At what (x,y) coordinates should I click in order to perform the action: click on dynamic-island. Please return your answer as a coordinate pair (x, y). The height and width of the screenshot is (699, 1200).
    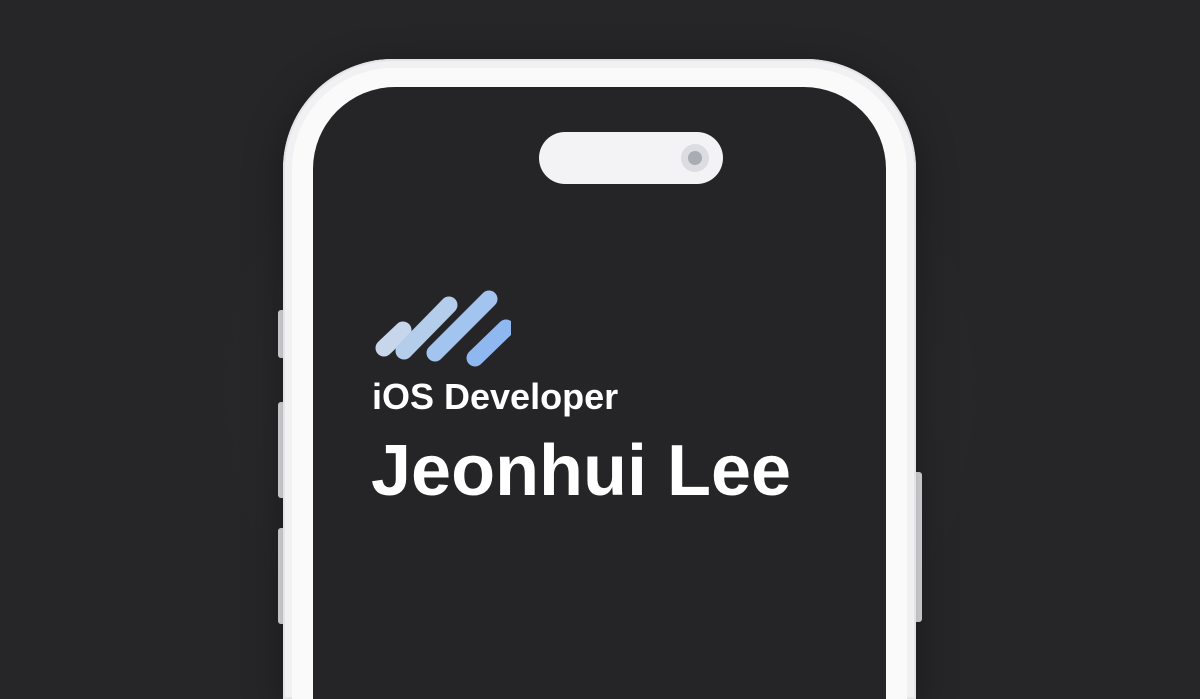
    Looking at the image, I should click on (631, 158).